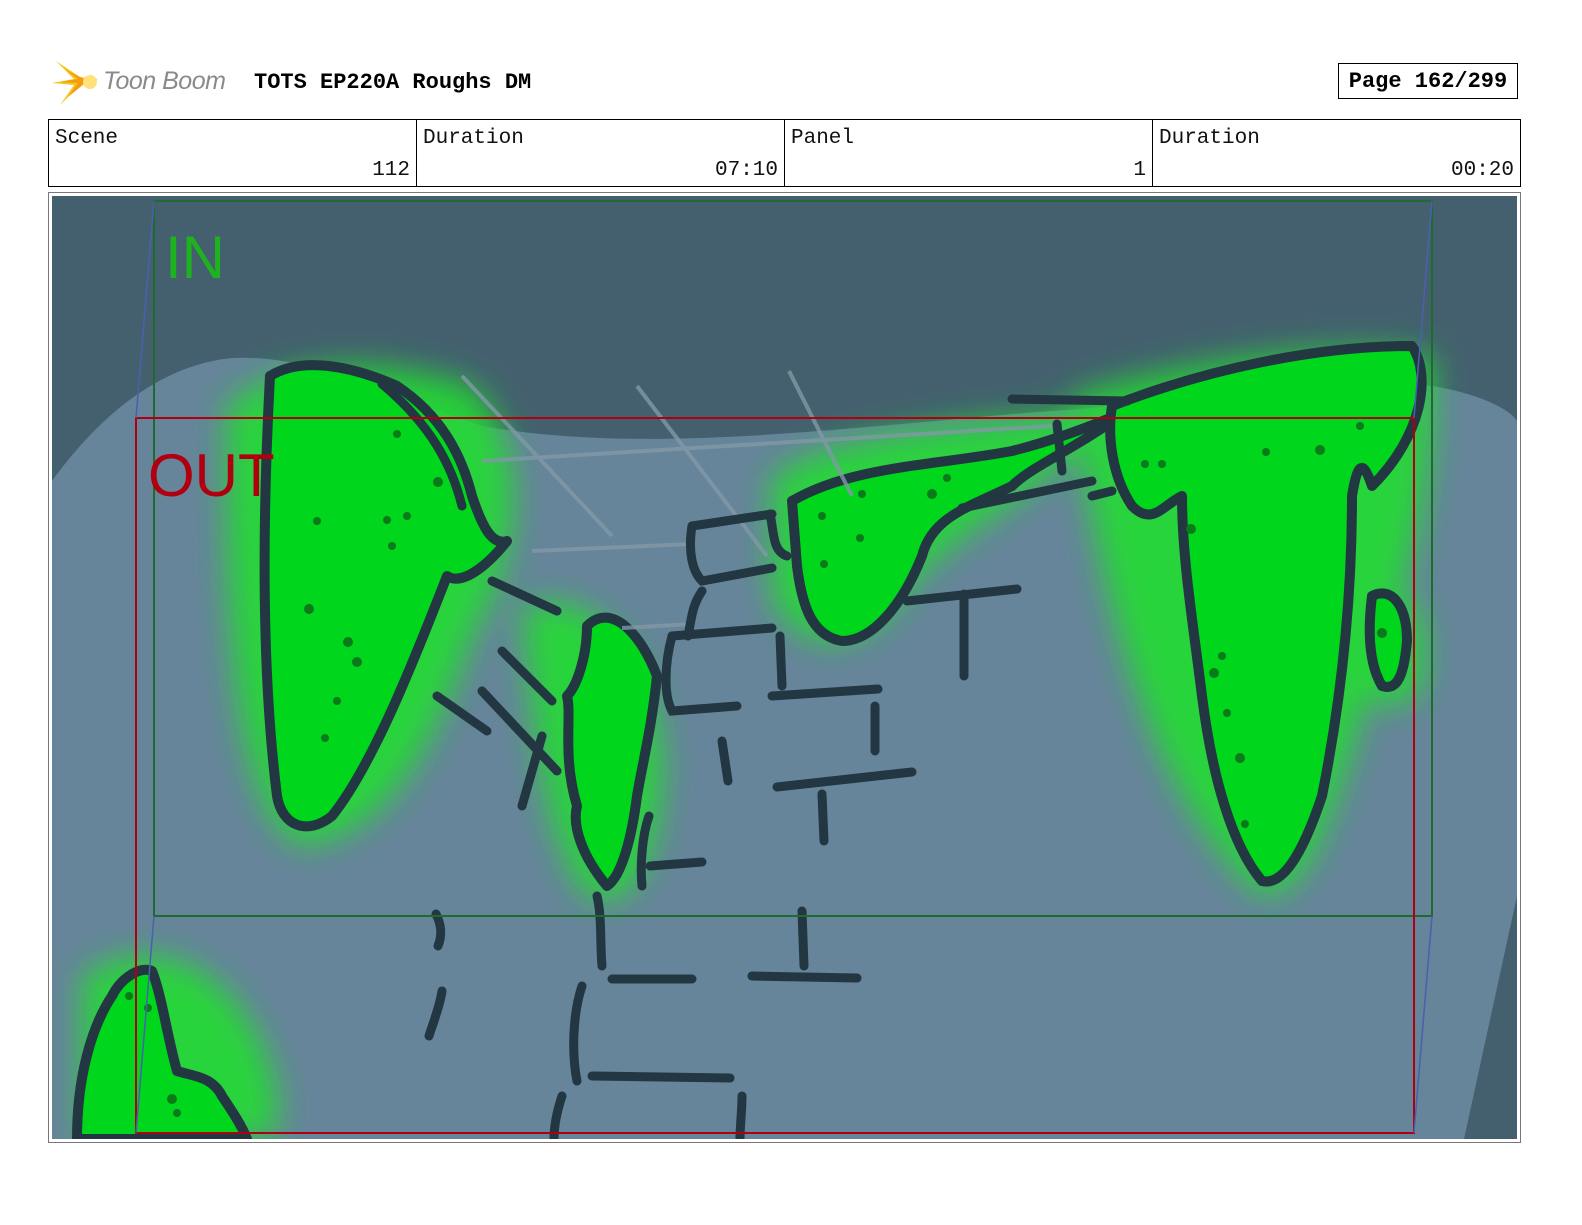 This screenshot has height=1225, width=1582. What do you see at coordinates (1336, 153) in the screenshot?
I see `panel-duration-cell: Duration 00:20` at bounding box center [1336, 153].